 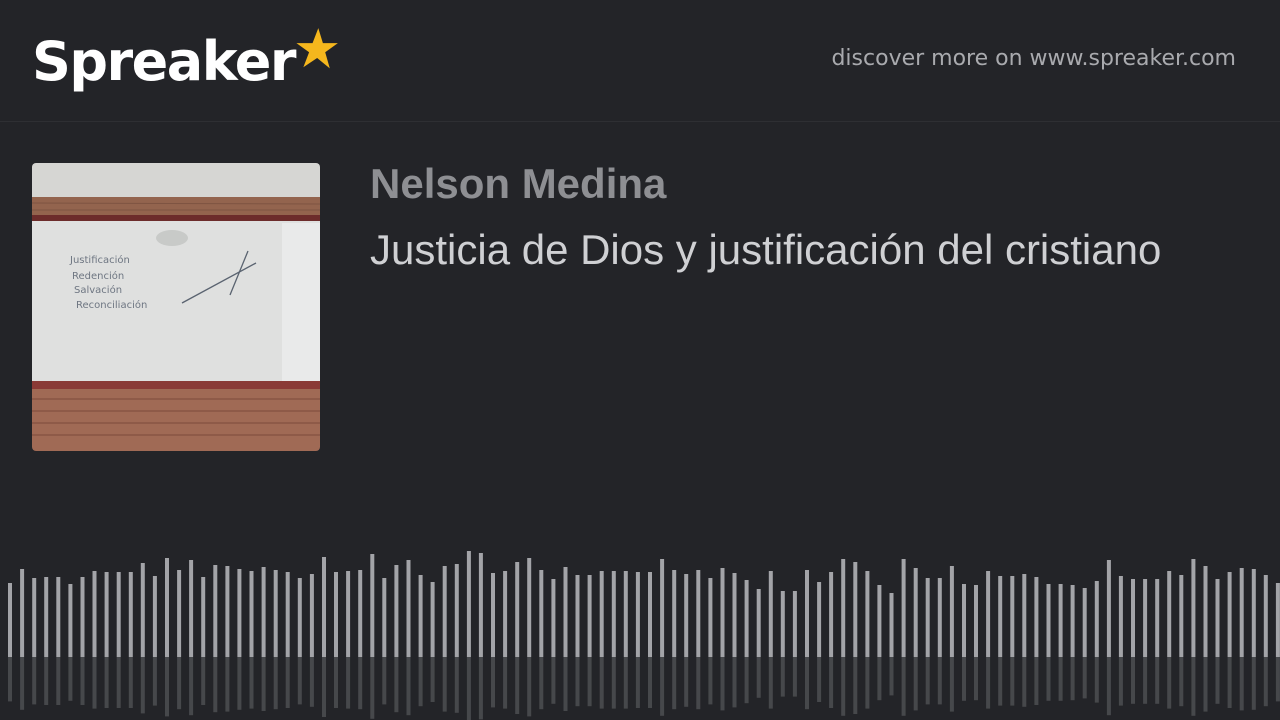 What do you see at coordinates (1033, 58) in the screenshot?
I see `discover-more-link: discover more on www.spreaker.com` at bounding box center [1033, 58].